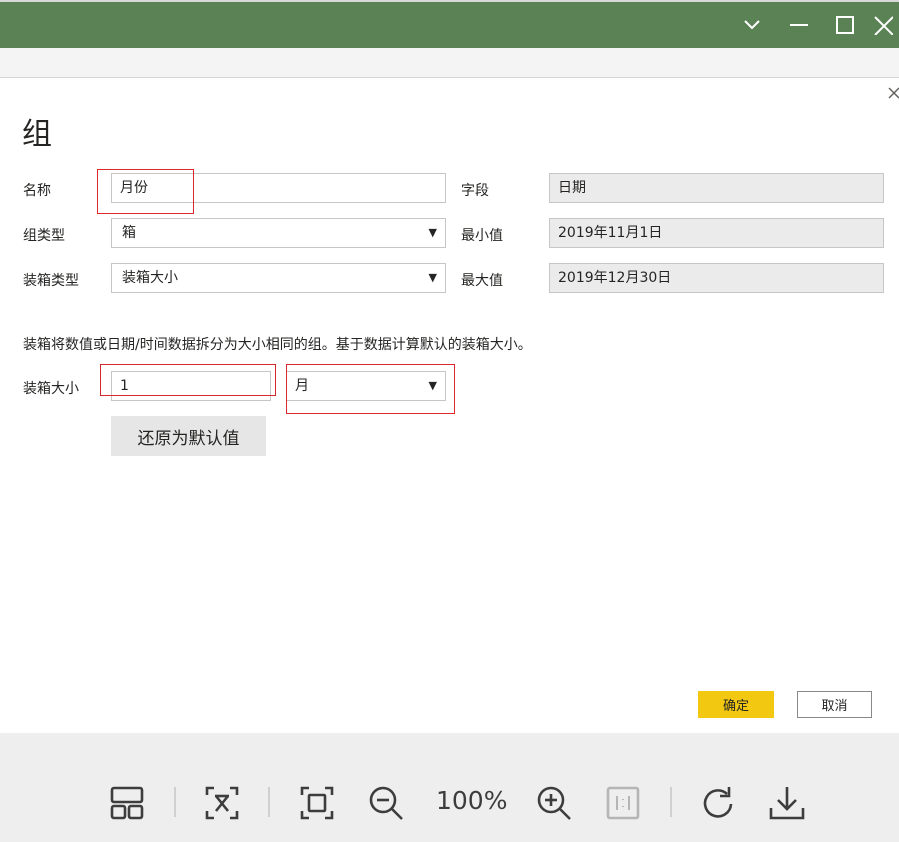 The height and width of the screenshot is (842, 899). I want to click on bin-unit-select: 月 ▼, so click(366, 386).